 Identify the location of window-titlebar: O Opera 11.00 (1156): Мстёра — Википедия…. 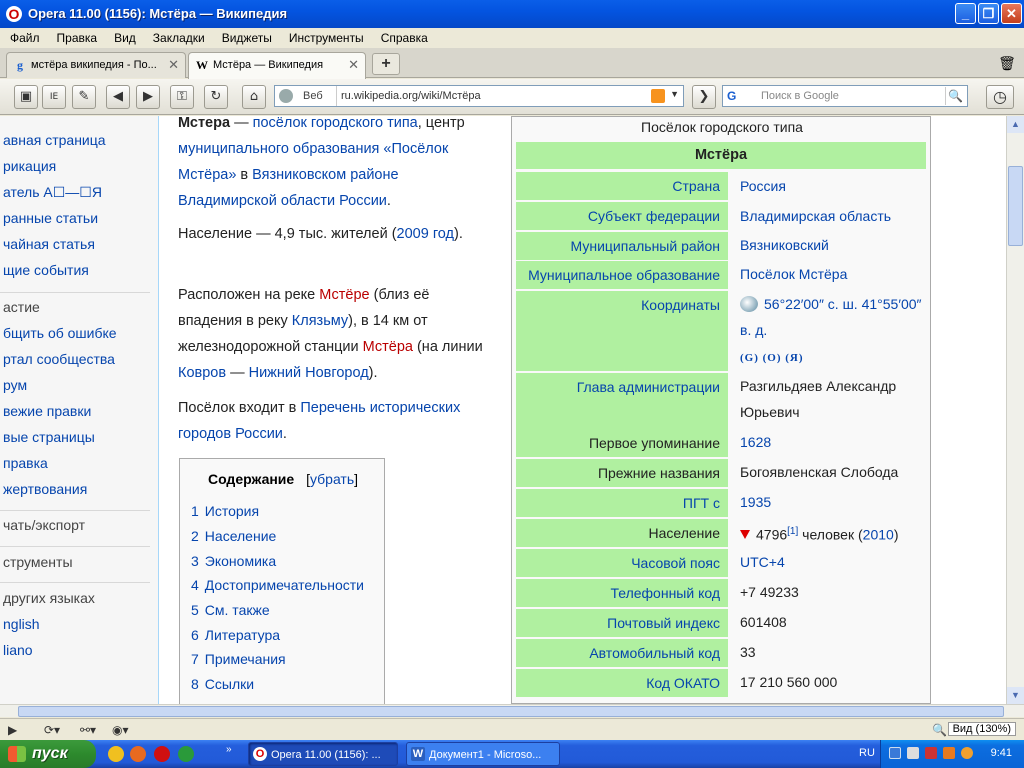
(512, 14).